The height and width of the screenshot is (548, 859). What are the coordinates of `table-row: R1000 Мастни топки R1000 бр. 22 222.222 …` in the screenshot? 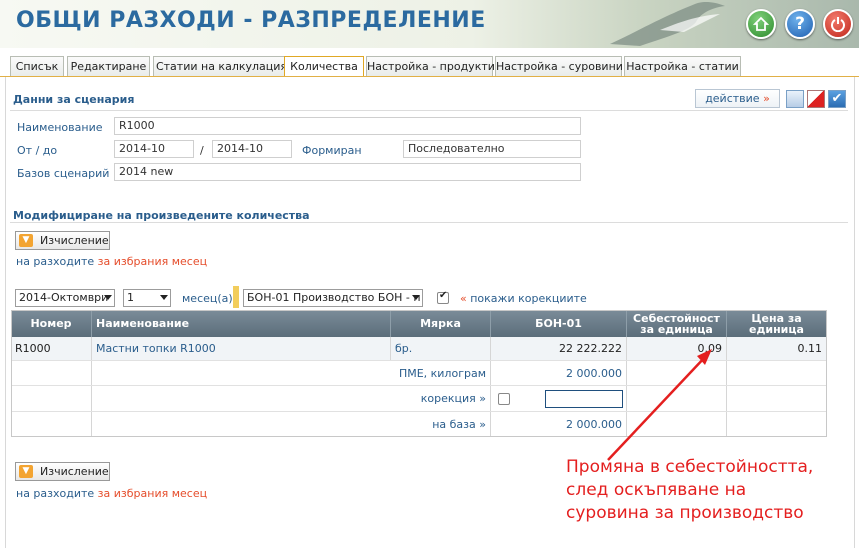 It's located at (419, 349).